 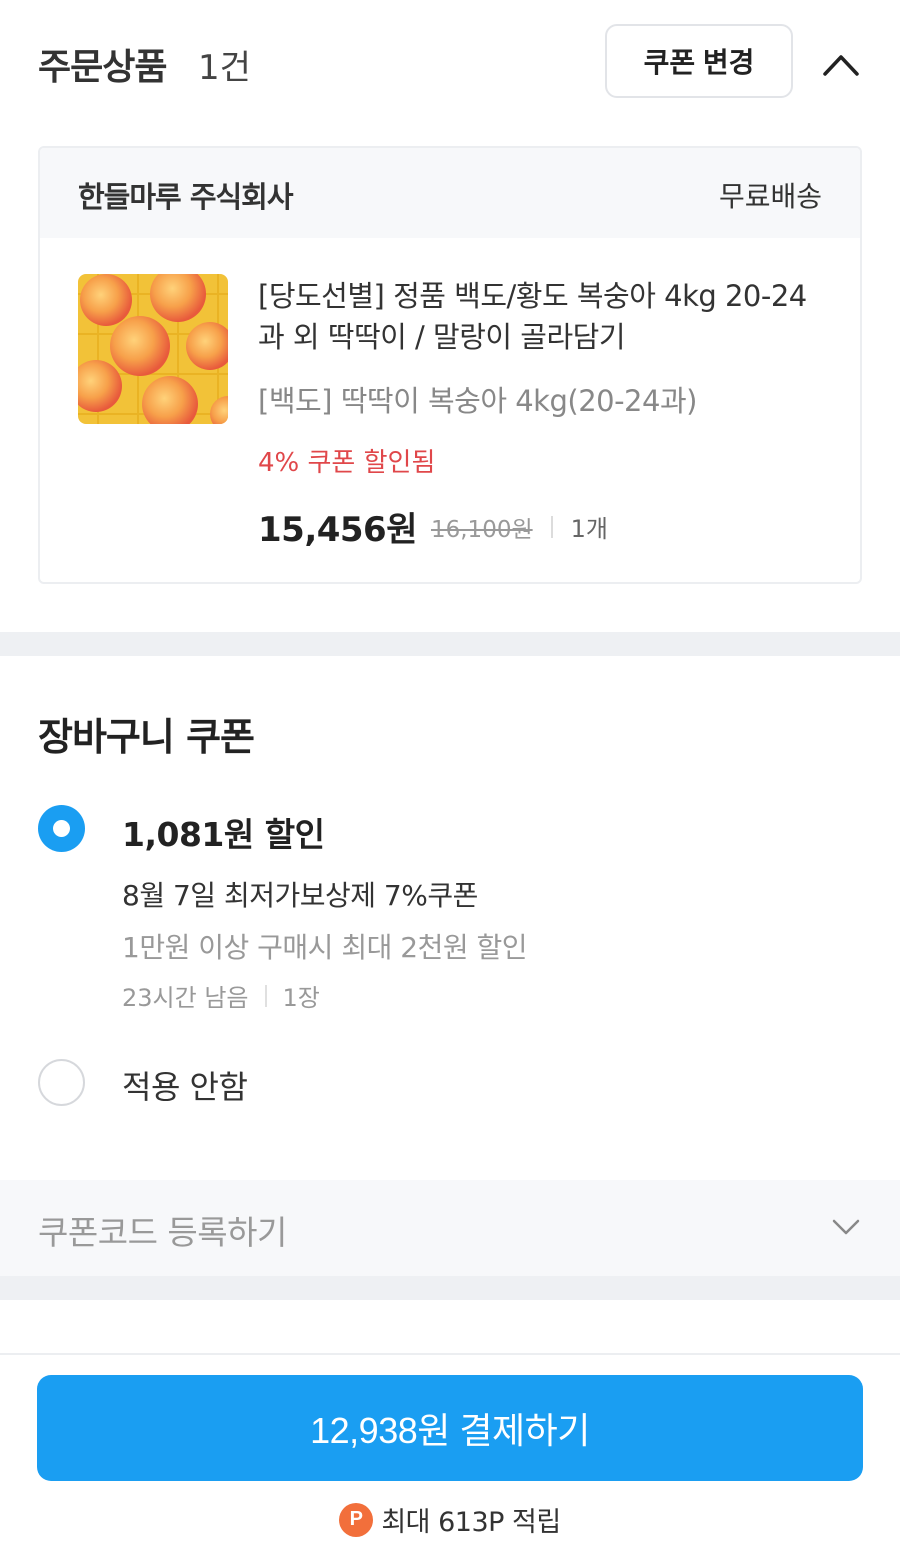 I want to click on coupon-remaining-time: 23시간 남음, so click(x=185, y=998).